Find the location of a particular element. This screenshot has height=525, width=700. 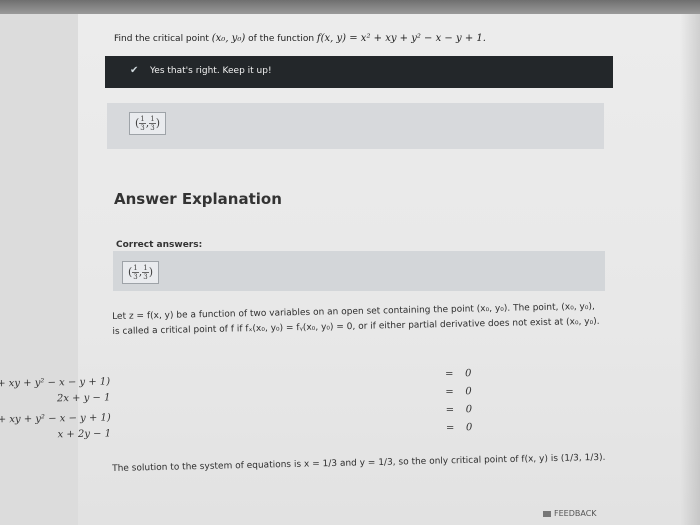

correct-answer-panel: (1 3, 1 3) is located at coordinates (359, 271).